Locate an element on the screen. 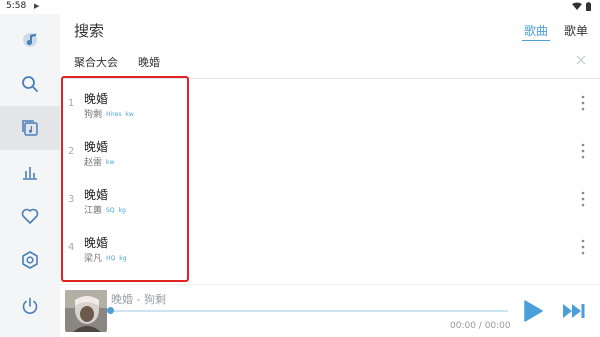 This screenshot has height=337, width=600. album-cover is located at coordinates (86, 311).